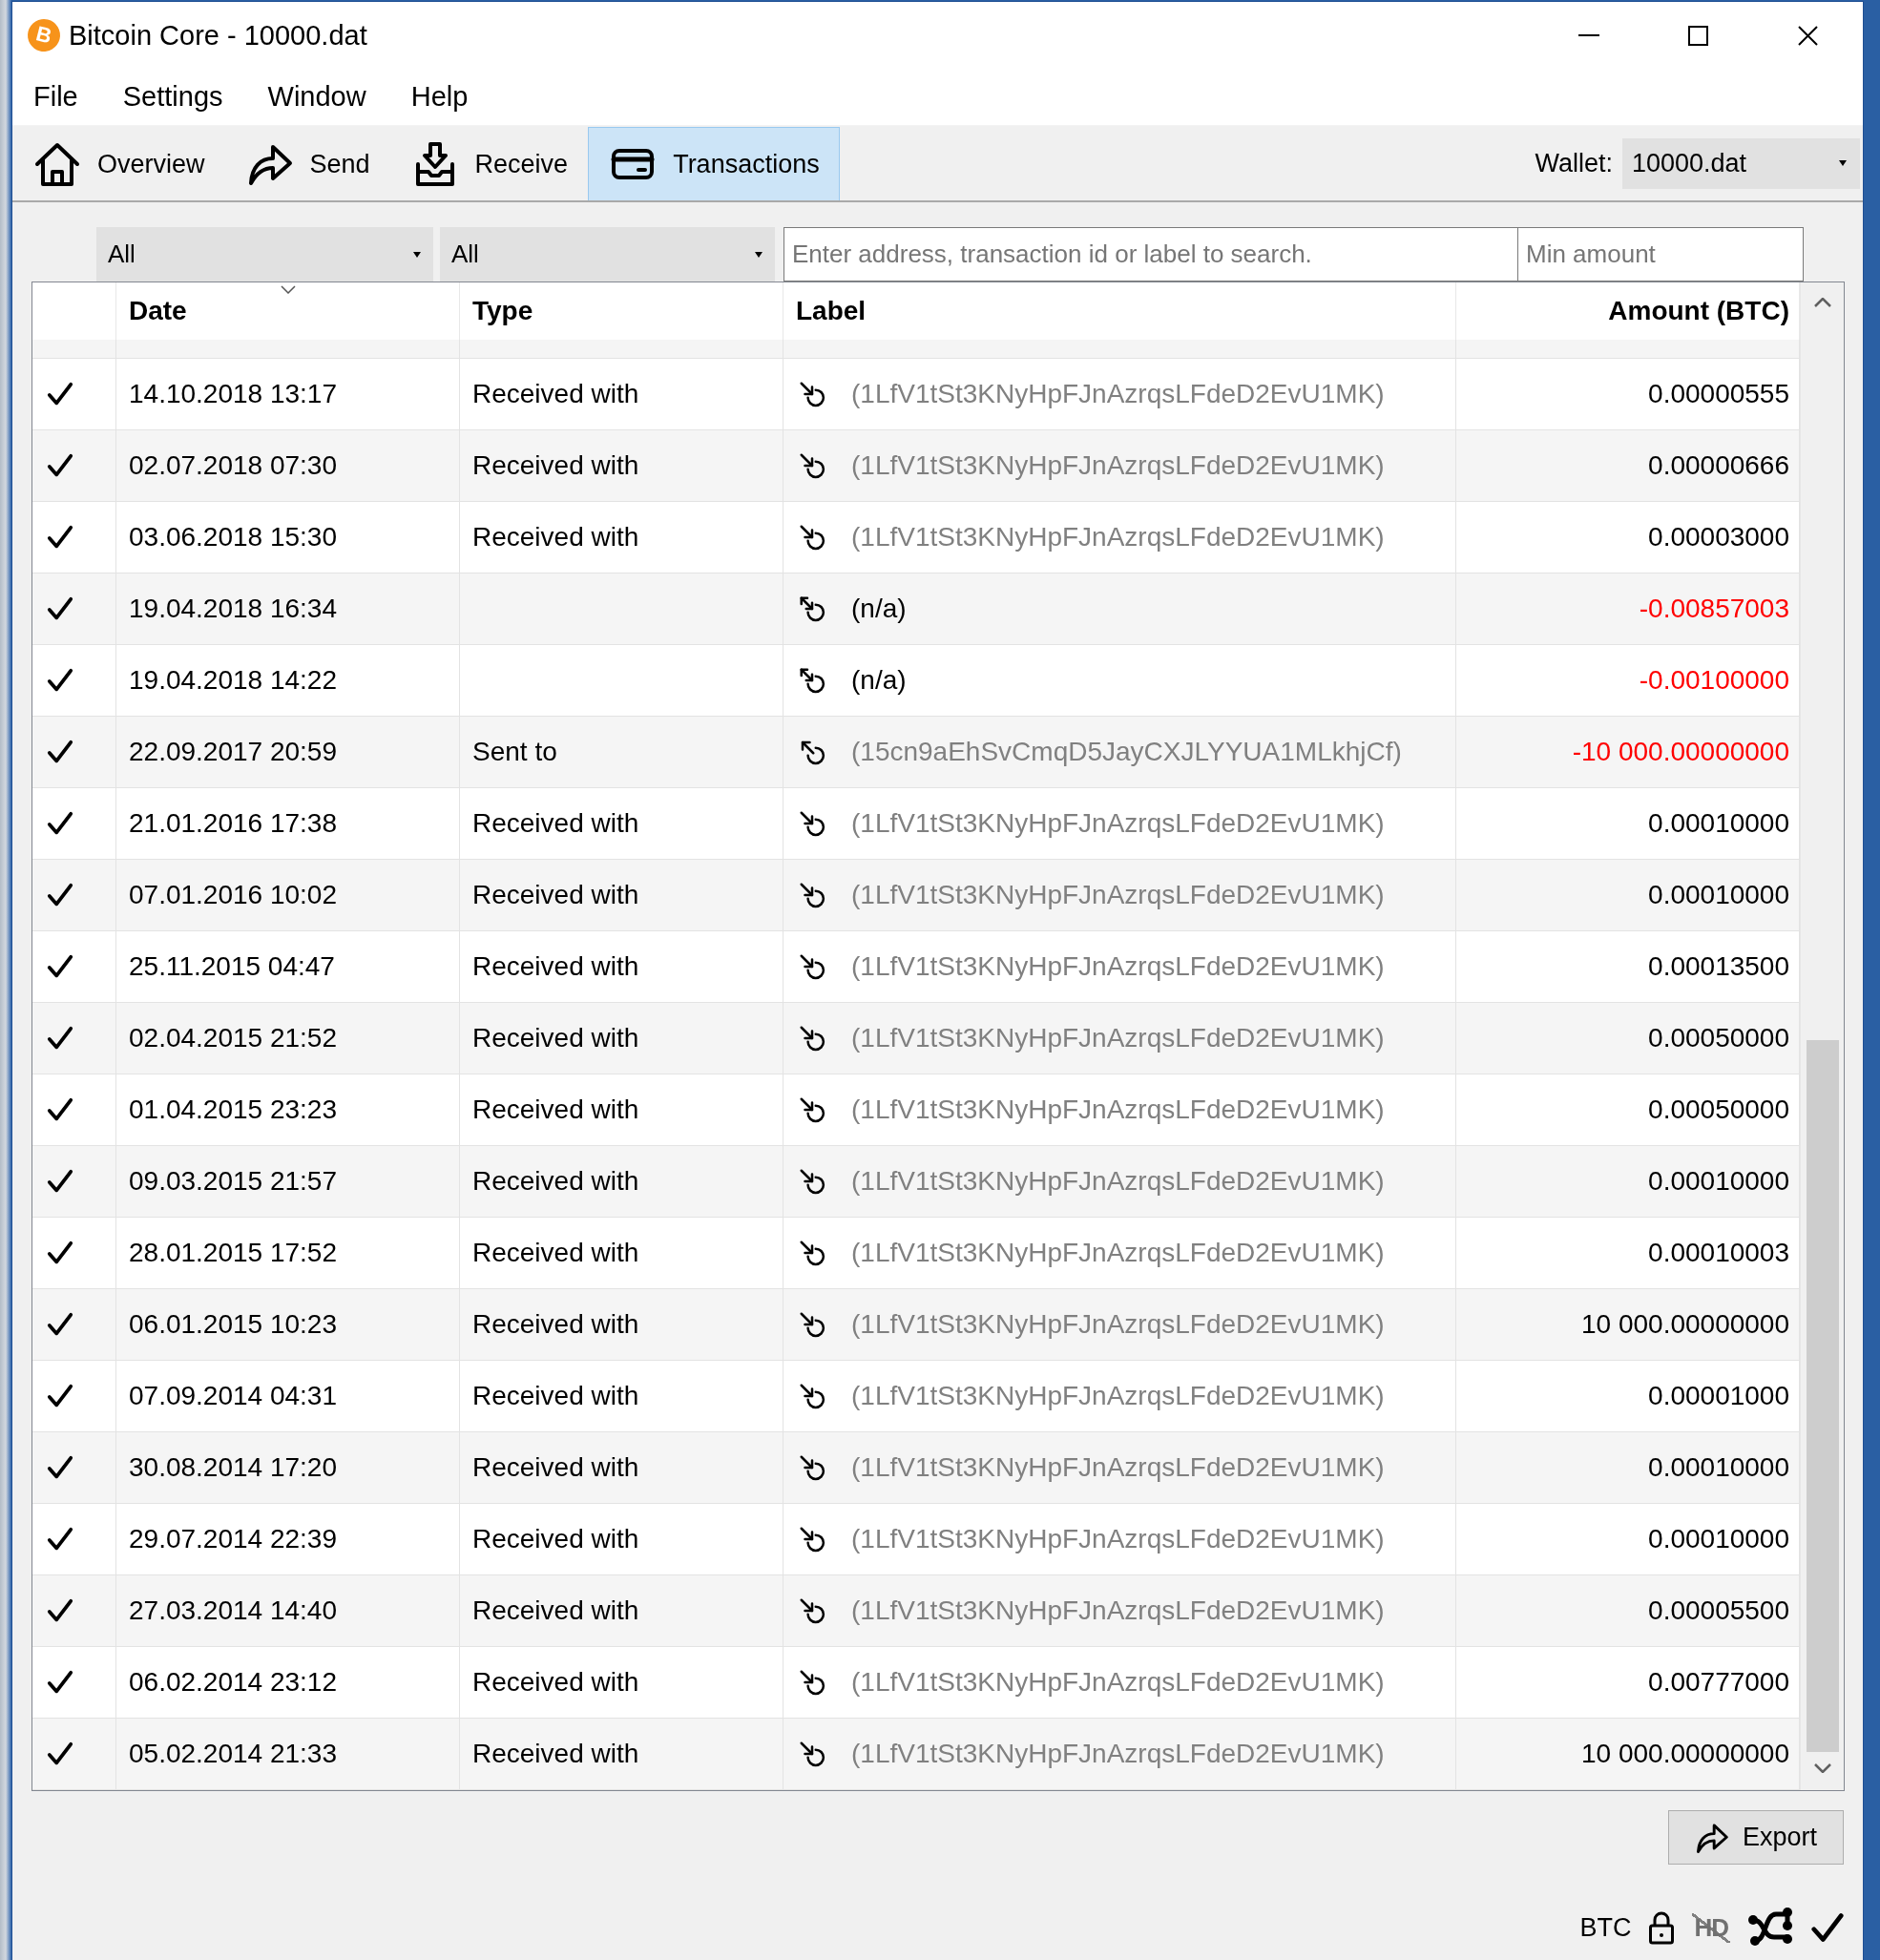 The image size is (1880, 1960). What do you see at coordinates (233, 465) in the screenshot?
I see `date-text: 02.07.2018 07:30` at bounding box center [233, 465].